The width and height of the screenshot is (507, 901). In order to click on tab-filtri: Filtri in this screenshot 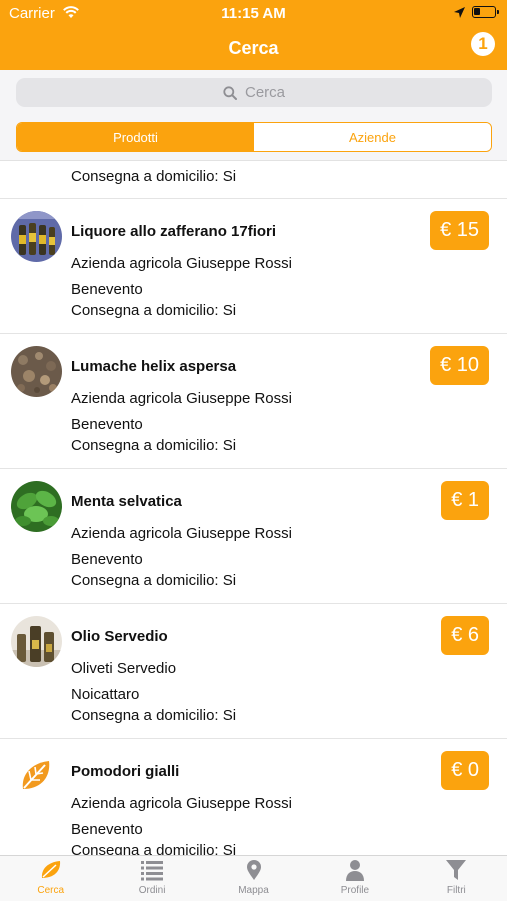, I will do `click(456, 878)`.